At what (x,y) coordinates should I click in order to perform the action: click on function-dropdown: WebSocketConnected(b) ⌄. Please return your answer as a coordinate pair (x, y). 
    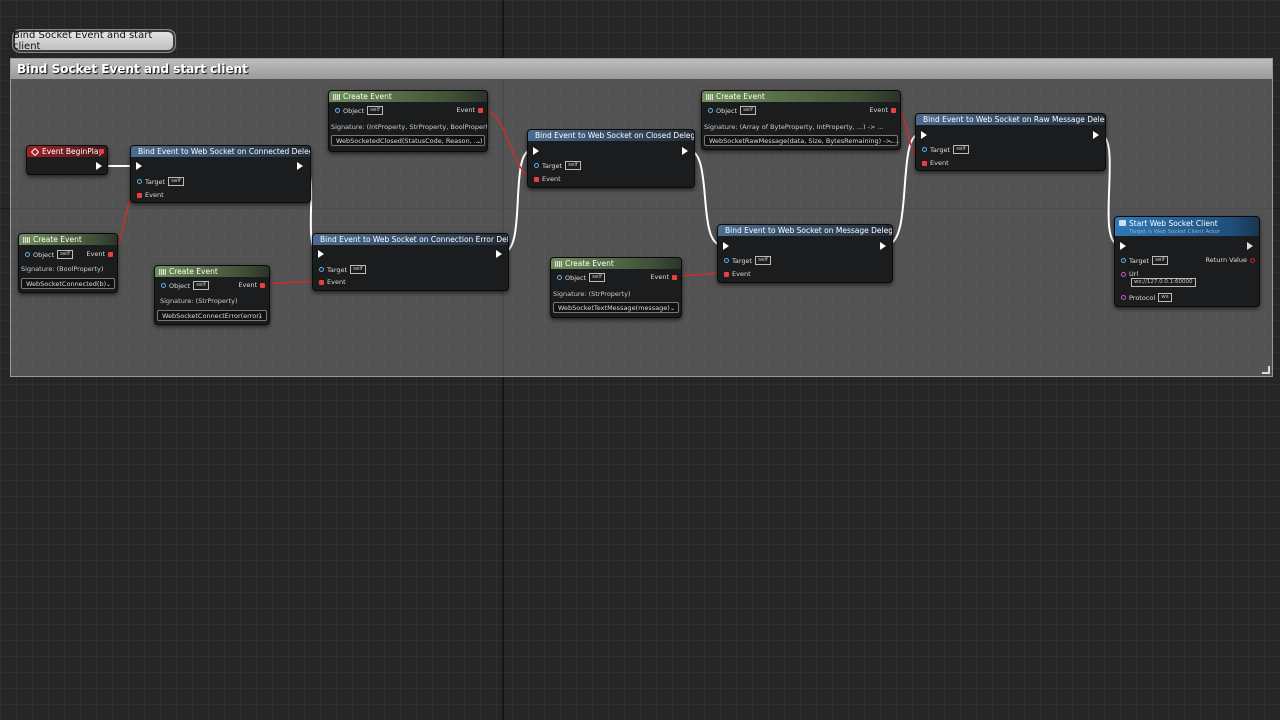
    Looking at the image, I should click on (68, 283).